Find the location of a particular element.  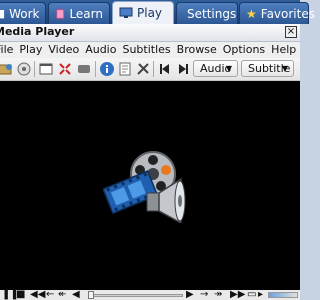

forward-button: ▶ is located at coordinates (190, 295).